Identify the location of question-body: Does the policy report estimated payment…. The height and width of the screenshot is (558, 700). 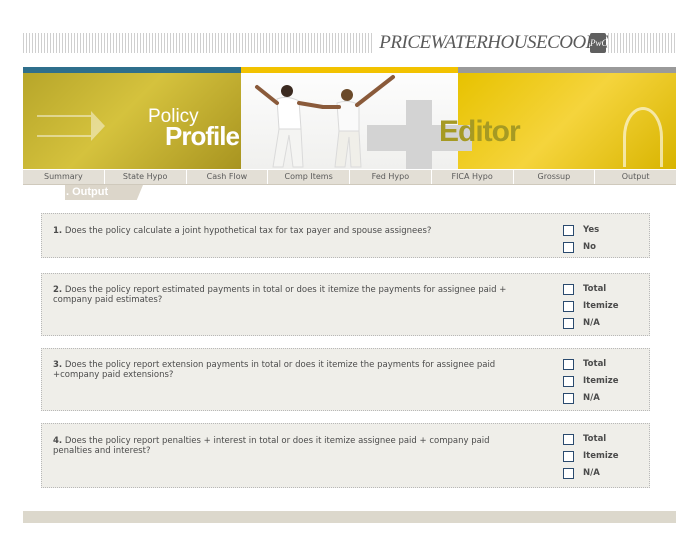
(280, 295).